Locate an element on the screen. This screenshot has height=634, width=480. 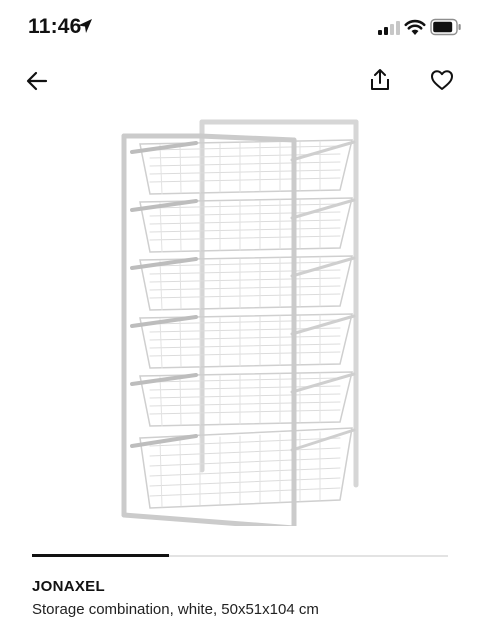
share-icon is located at coordinates (380, 79).